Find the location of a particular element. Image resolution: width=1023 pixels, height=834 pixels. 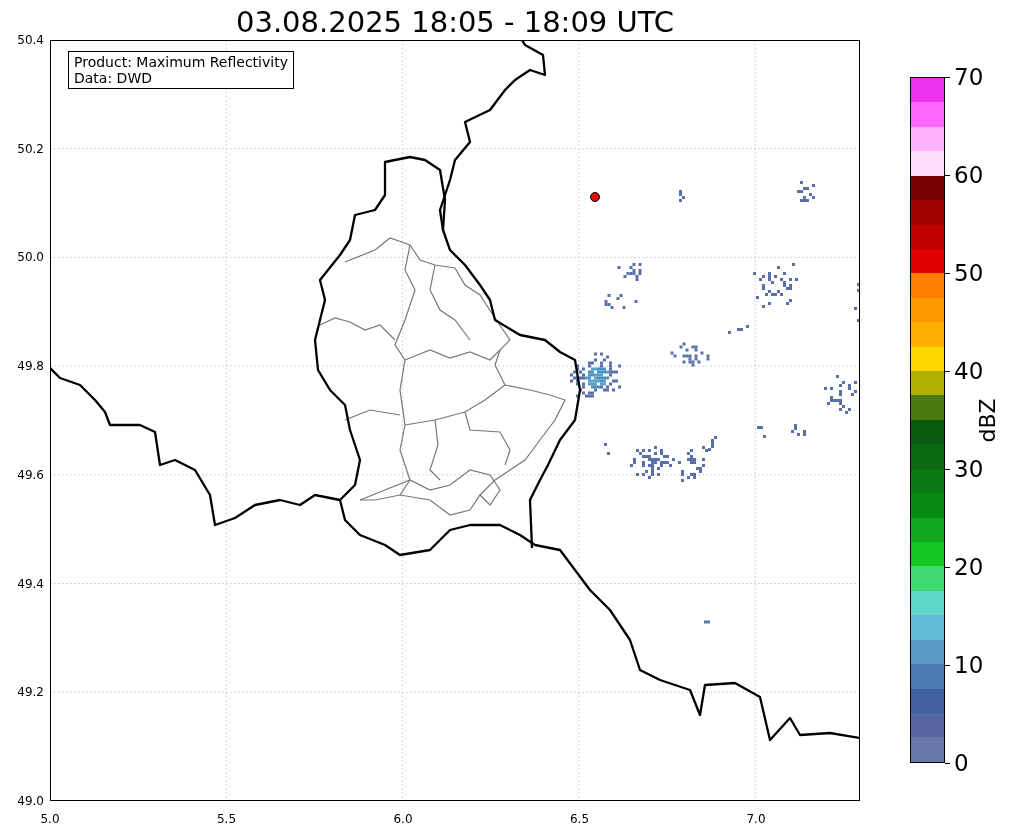

colorbar-tick-label: 10 is located at coordinates (969, 665).